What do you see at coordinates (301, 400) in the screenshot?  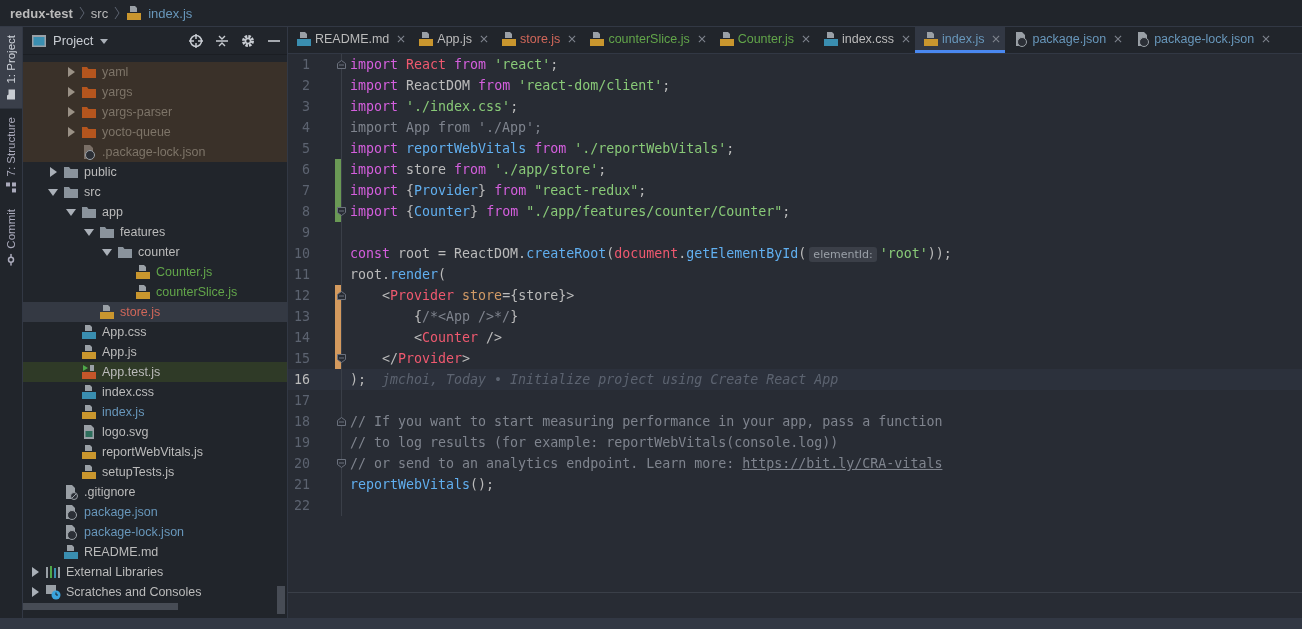 I see `line-number: 17` at bounding box center [301, 400].